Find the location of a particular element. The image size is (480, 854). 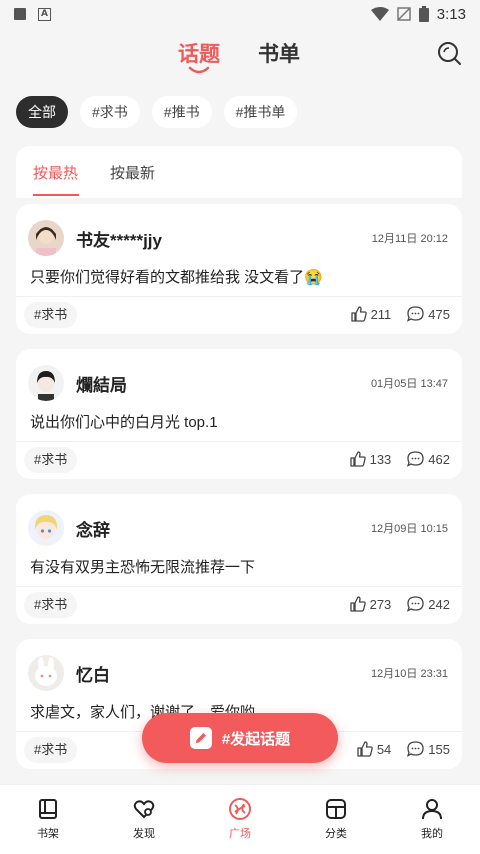

like-count: 54 is located at coordinates (384, 749).